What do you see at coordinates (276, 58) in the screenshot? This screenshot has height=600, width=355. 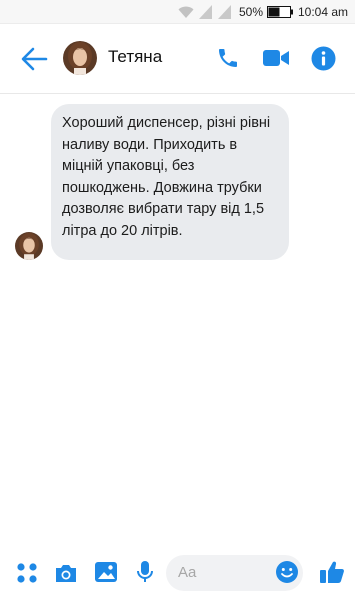 I see `video-camera-icon` at bounding box center [276, 58].